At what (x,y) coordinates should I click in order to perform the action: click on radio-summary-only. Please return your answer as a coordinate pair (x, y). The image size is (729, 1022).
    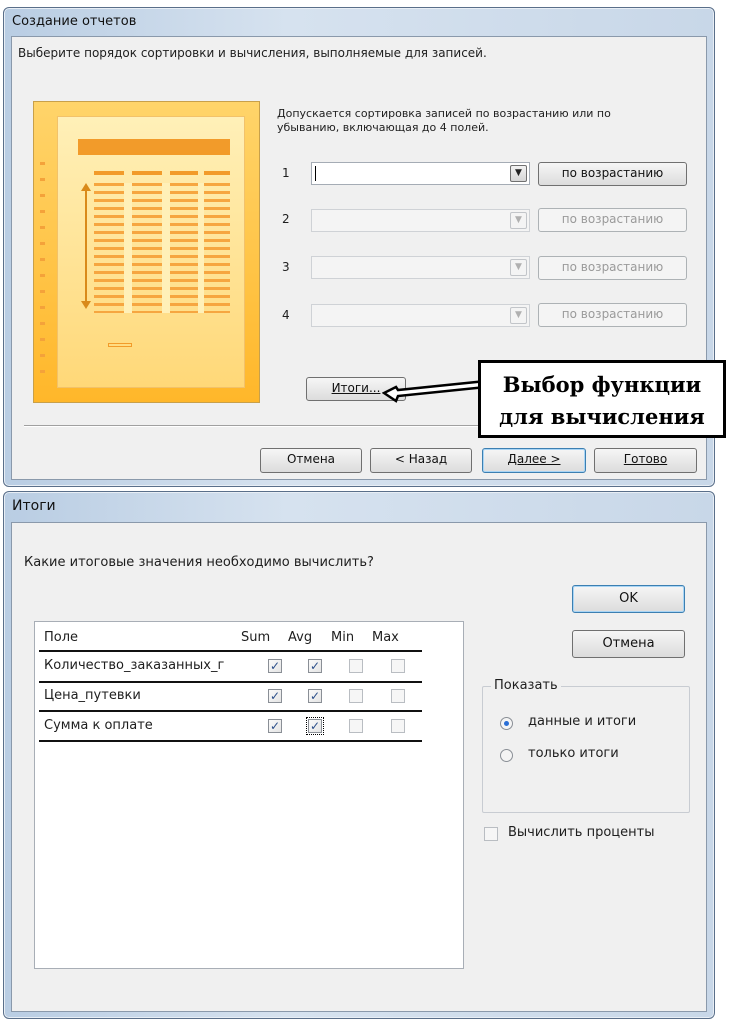
    Looking at the image, I should click on (506, 755).